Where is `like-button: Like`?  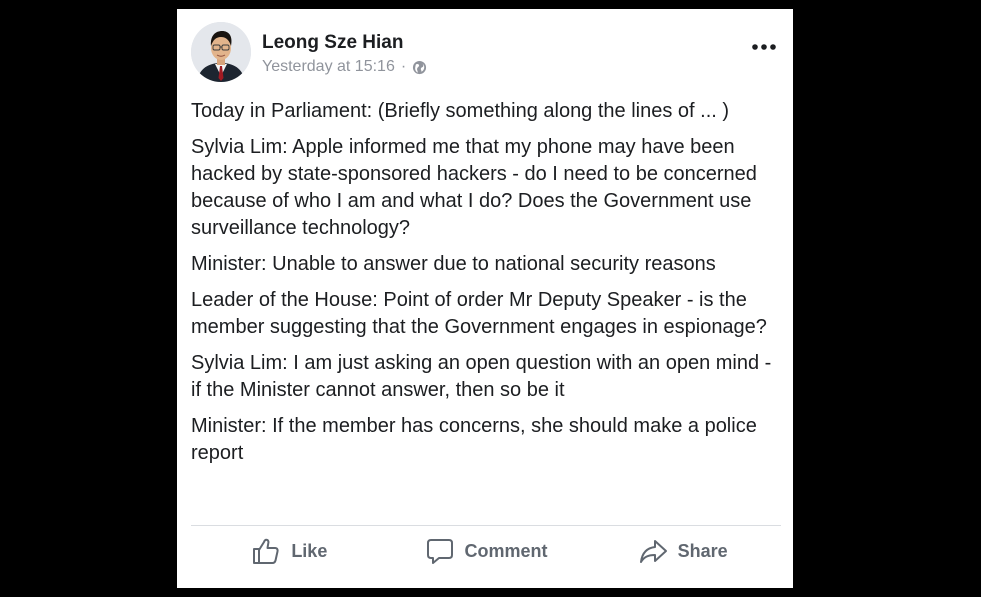
like-button: Like is located at coordinates (289, 551).